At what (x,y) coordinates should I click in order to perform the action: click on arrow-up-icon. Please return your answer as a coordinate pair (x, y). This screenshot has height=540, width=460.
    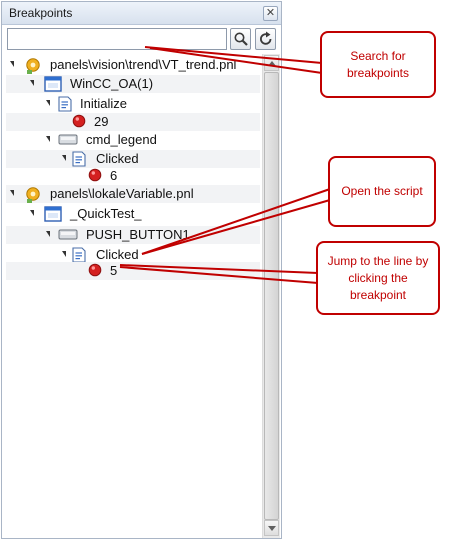
    Looking at the image, I should click on (272, 63).